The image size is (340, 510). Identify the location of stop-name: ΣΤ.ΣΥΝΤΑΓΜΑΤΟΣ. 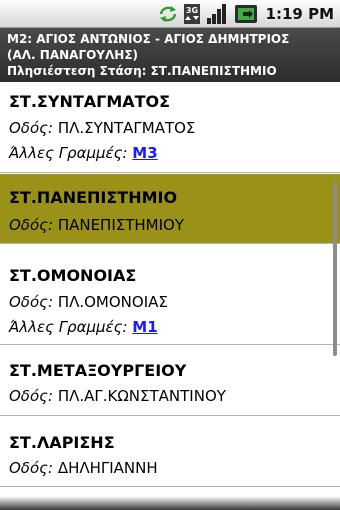
(90, 101).